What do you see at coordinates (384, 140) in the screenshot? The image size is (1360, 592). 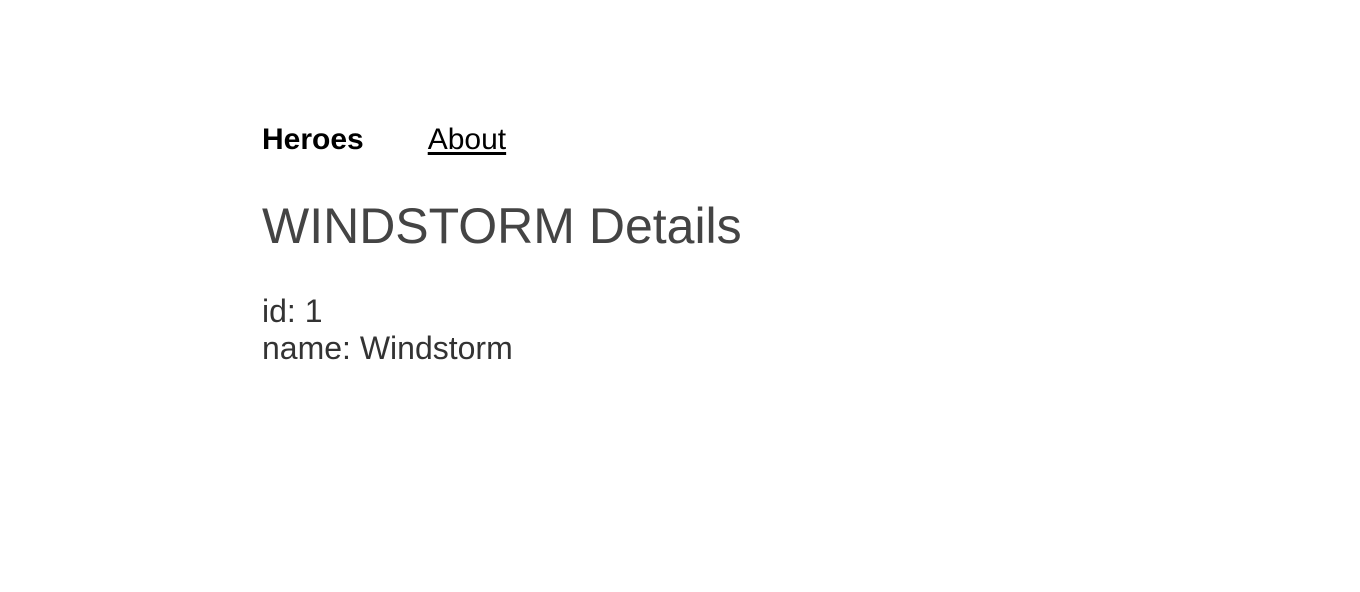 I see `main-nav: Heroes About` at bounding box center [384, 140].